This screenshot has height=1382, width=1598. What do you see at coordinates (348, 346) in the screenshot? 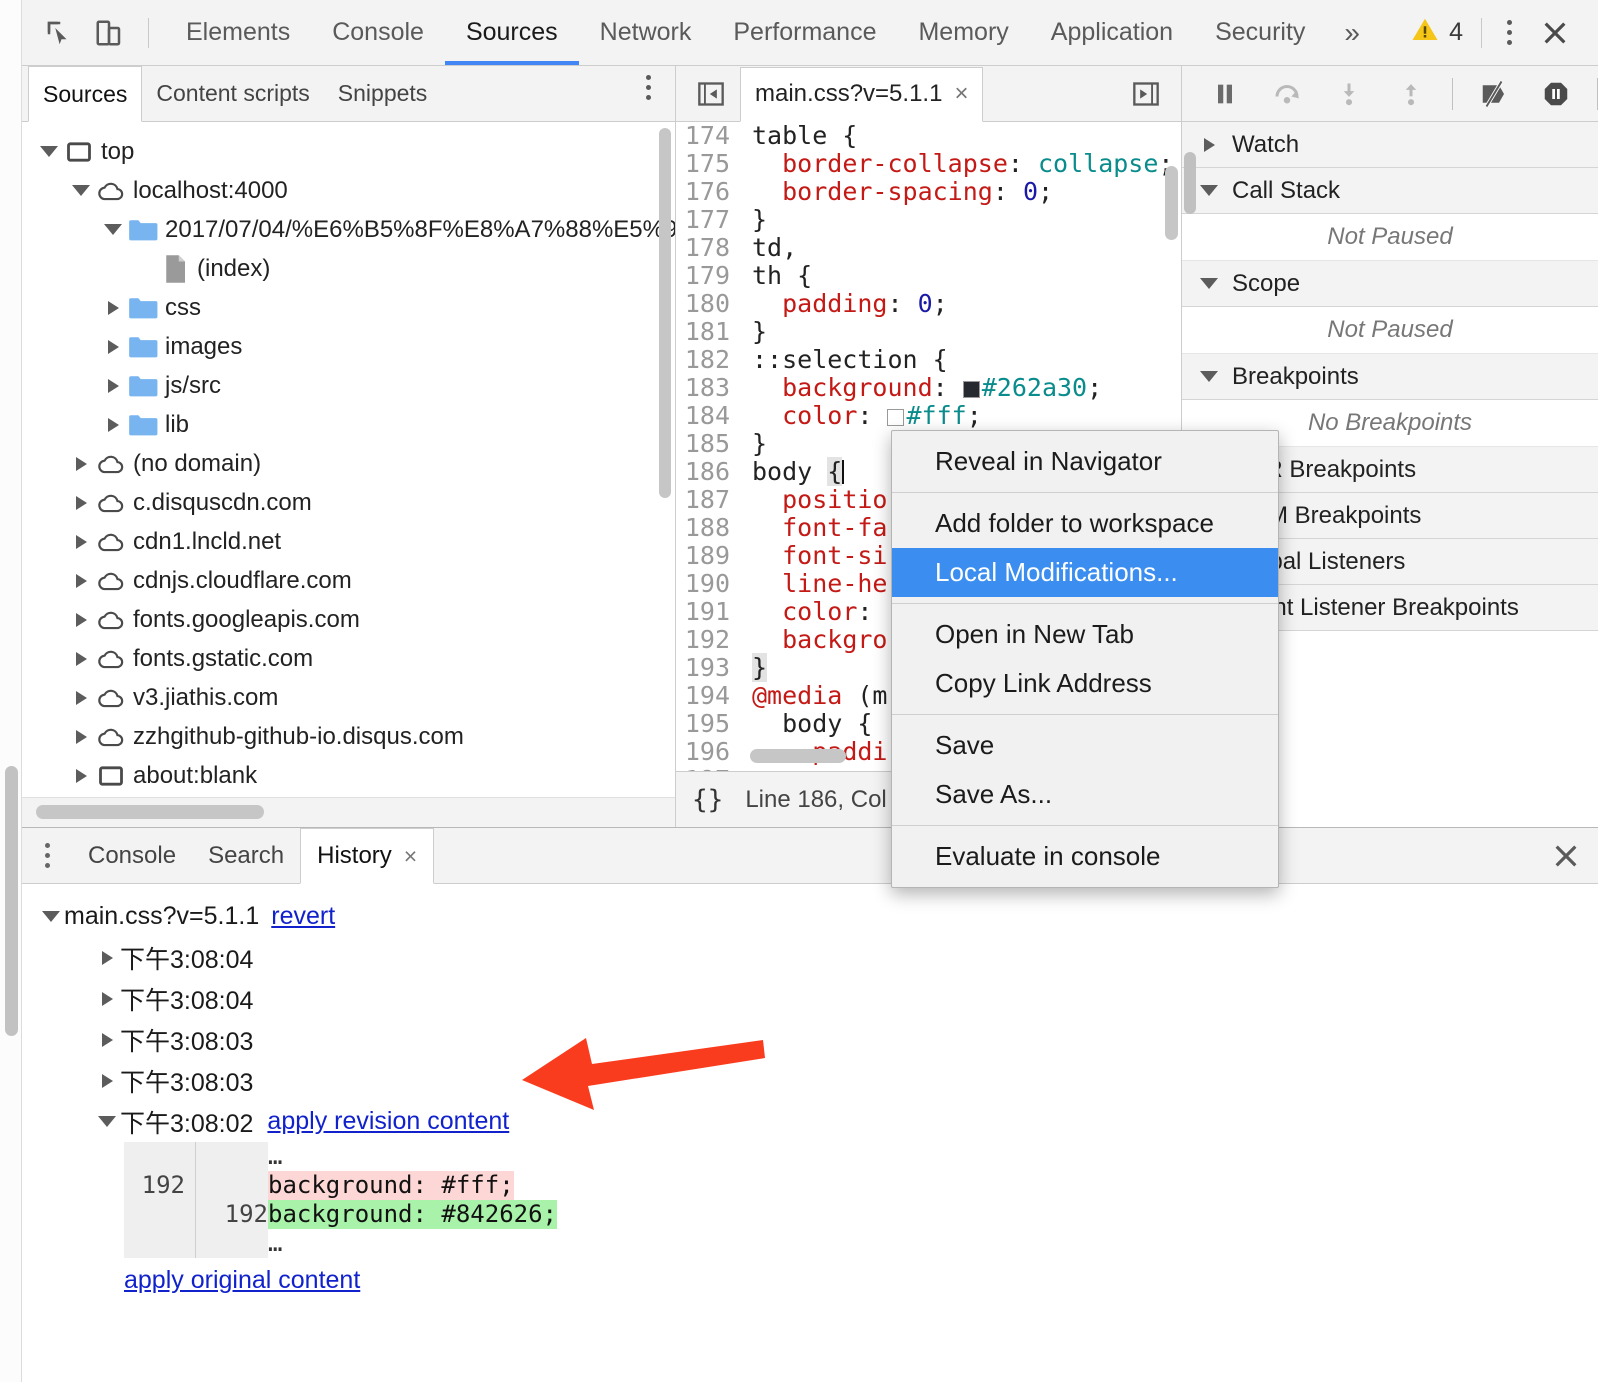
I see `tree-item: images` at bounding box center [348, 346].